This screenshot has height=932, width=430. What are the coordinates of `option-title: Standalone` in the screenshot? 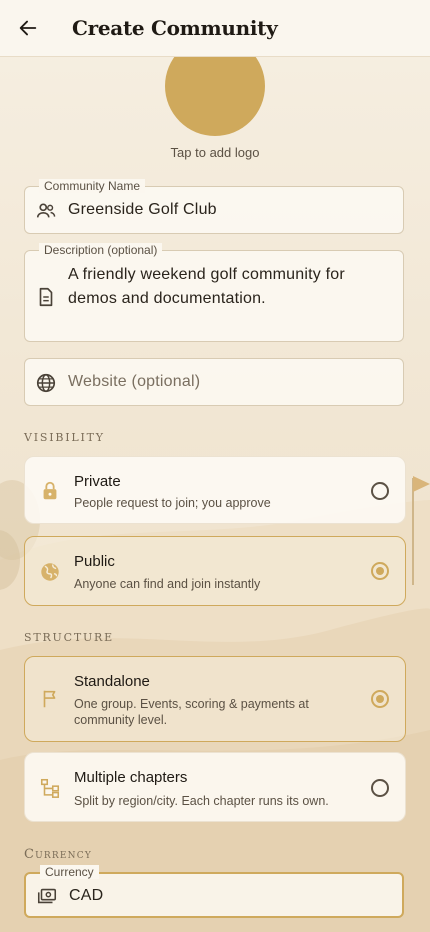 It's located at (112, 681).